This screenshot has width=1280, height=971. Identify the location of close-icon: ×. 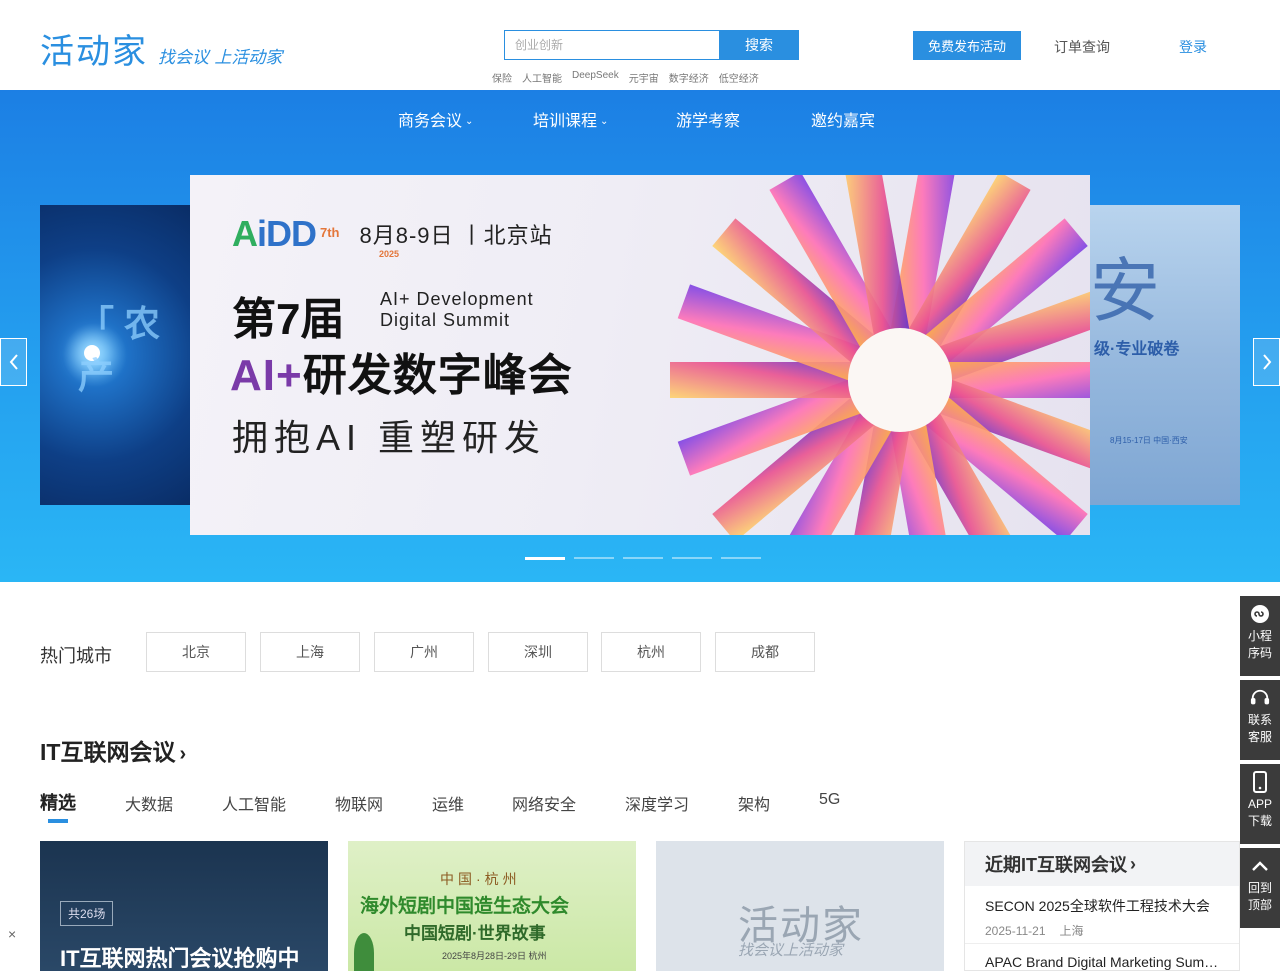
(12, 934).